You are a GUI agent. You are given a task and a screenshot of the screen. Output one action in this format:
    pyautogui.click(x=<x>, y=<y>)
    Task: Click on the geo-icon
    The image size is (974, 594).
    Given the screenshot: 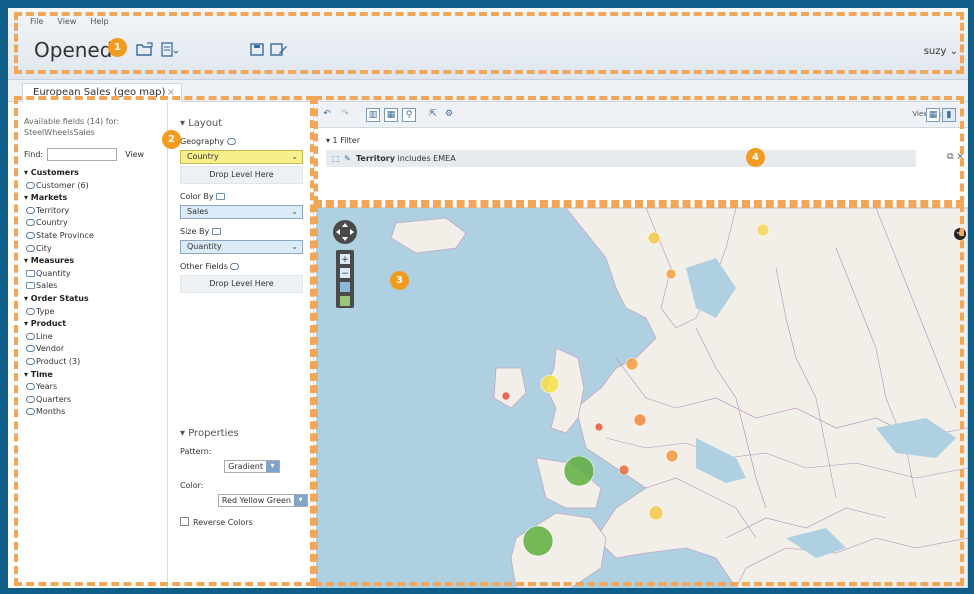 What is the action you would take?
    pyautogui.click(x=231, y=141)
    